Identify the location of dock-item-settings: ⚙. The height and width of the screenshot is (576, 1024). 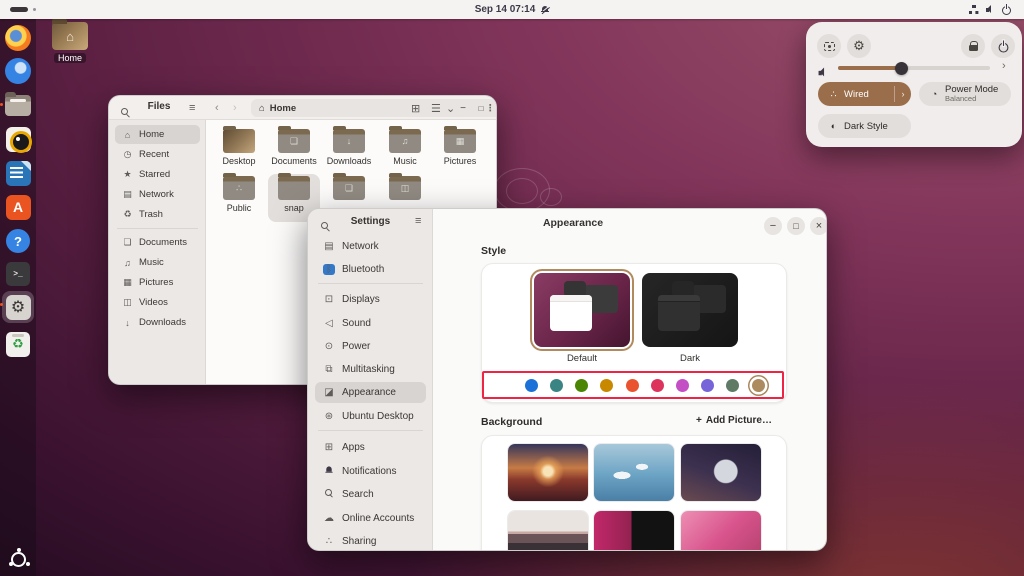
(17, 307).